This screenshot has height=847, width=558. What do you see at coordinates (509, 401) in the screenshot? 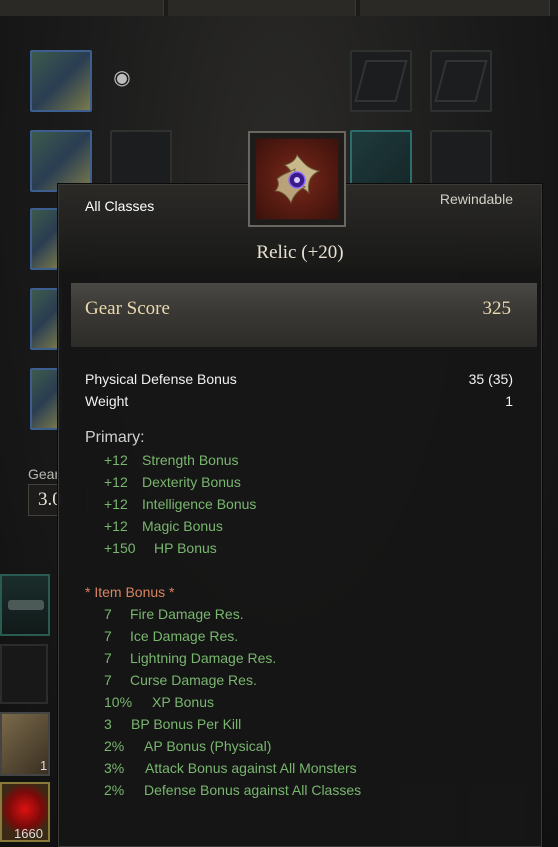
I see `weight-value: 1` at bounding box center [509, 401].